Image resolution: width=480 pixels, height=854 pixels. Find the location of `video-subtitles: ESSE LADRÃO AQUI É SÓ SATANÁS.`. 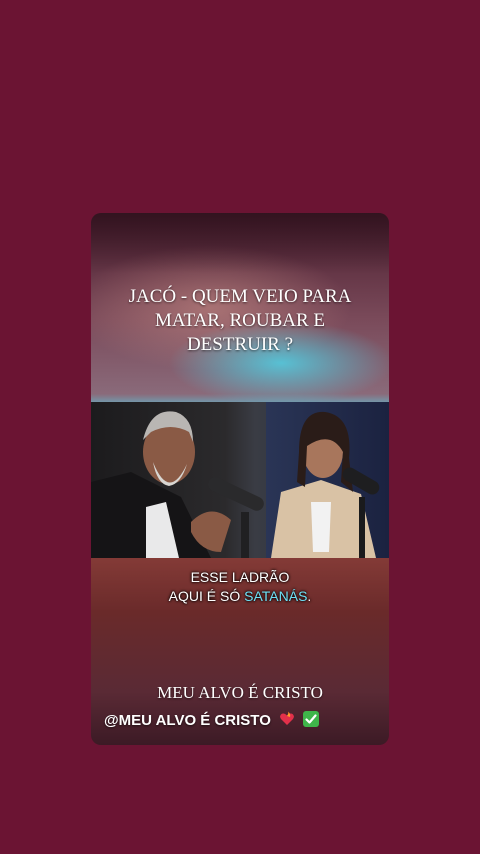

video-subtitles: ESSE LADRÃO AQUI É SÓ SATANÁS. is located at coordinates (240, 587).